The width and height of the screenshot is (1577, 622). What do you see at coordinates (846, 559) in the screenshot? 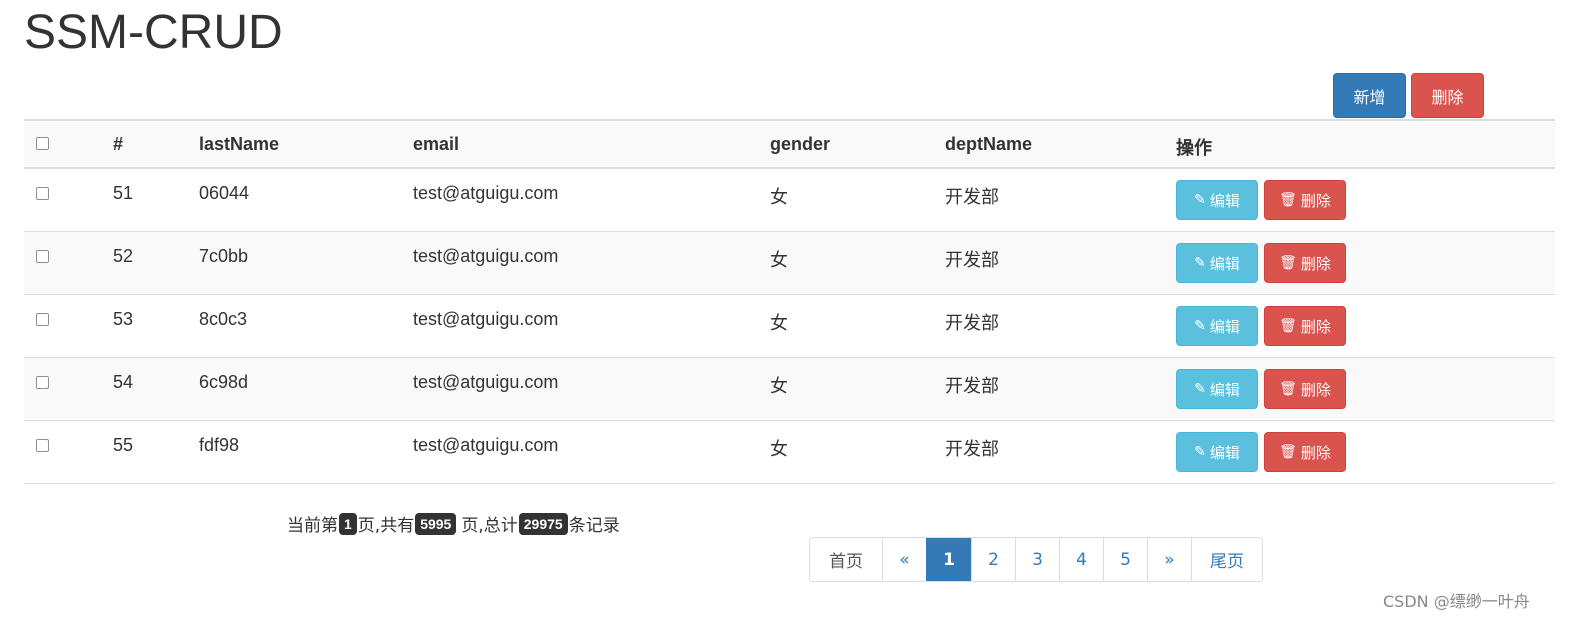
I see `first-page-link: 首页` at bounding box center [846, 559].